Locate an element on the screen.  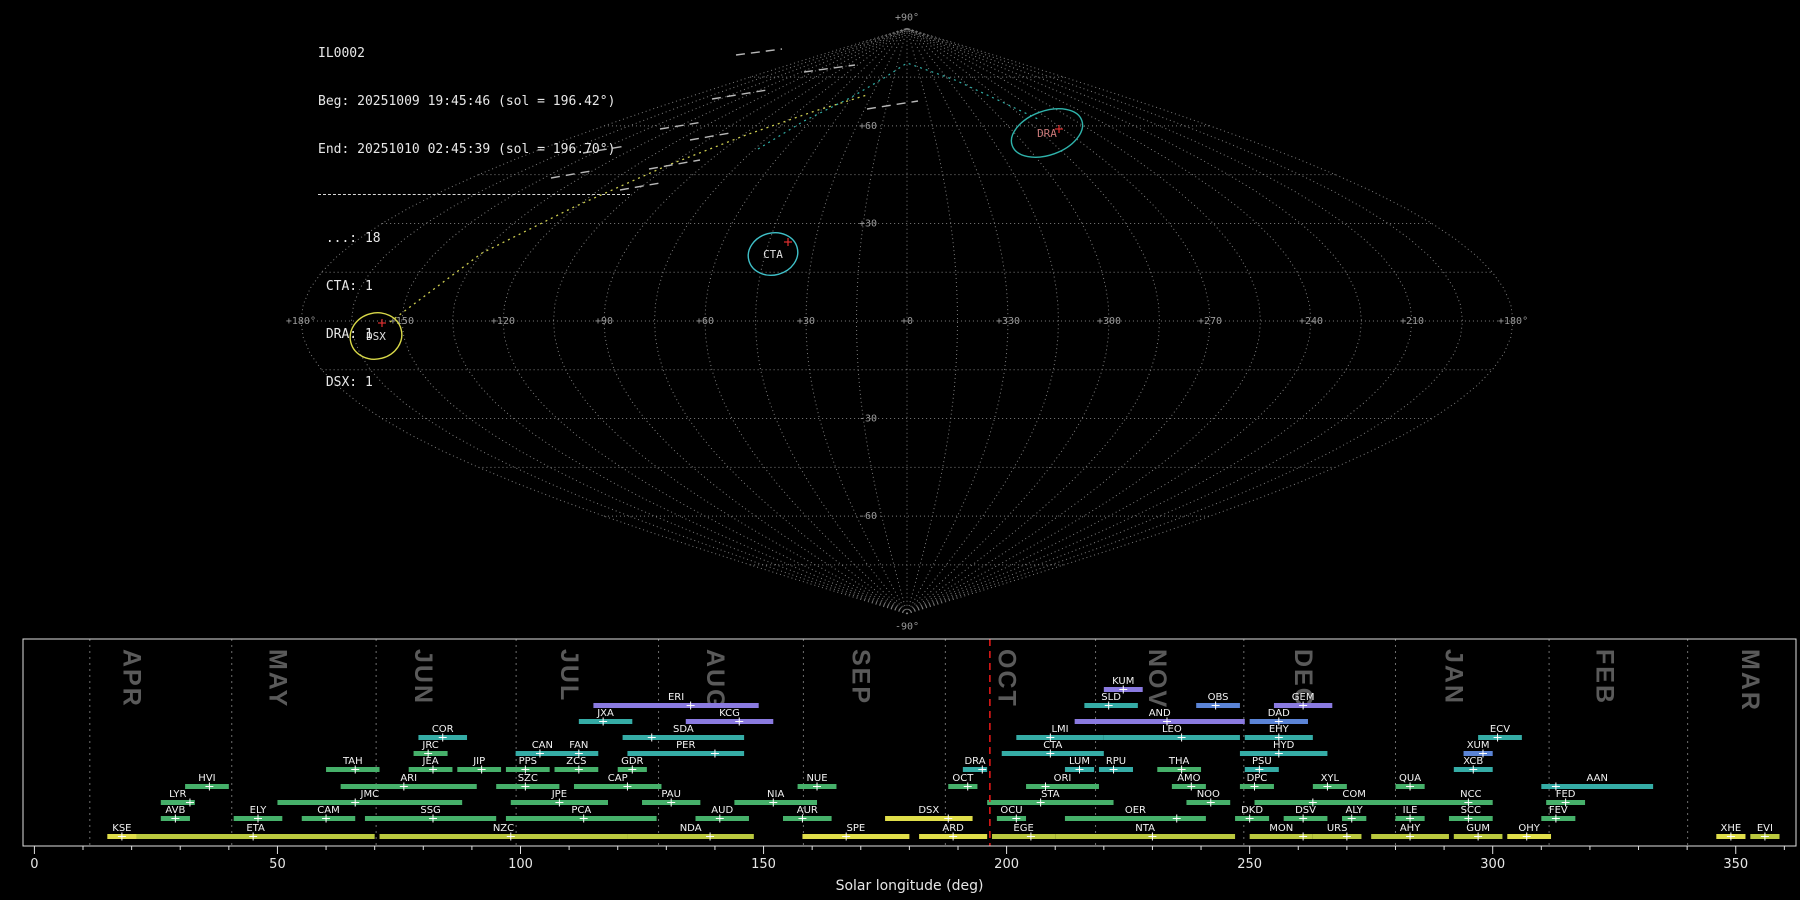
shower-STA: STA is located at coordinates (1050, 798).